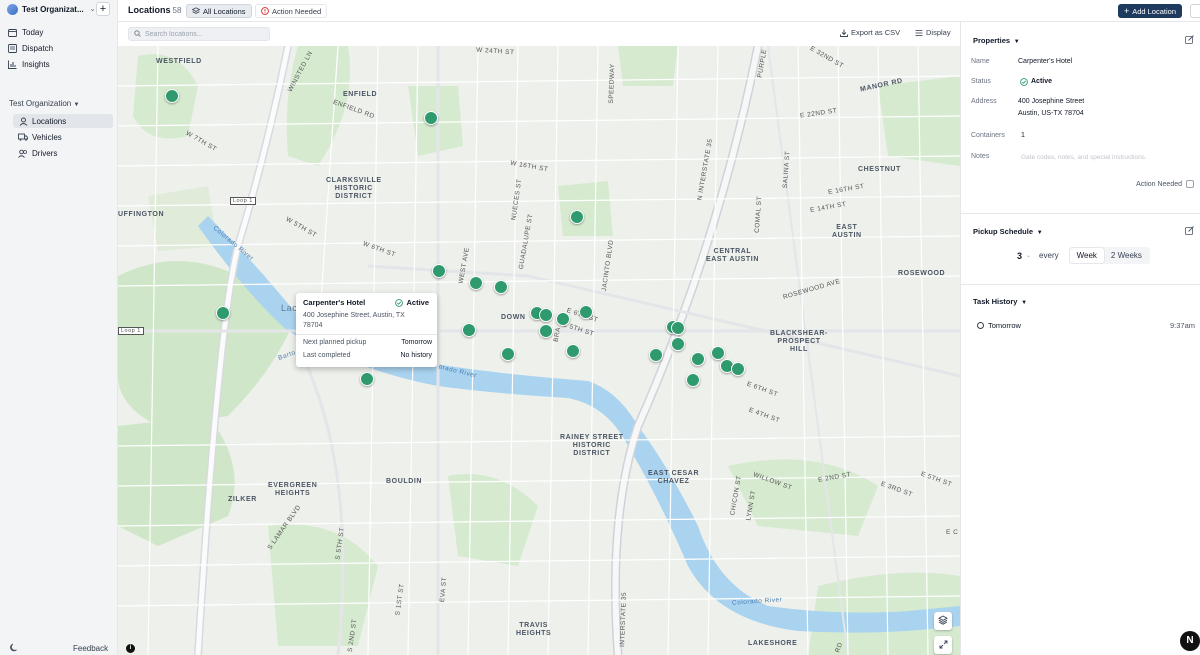 Image resolution: width=1200 pixels, height=655 pixels. What do you see at coordinates (539, 34) in the screenshot?
I see `map-toolbar: Export as CSV Display` at bounding box center [539, 34].